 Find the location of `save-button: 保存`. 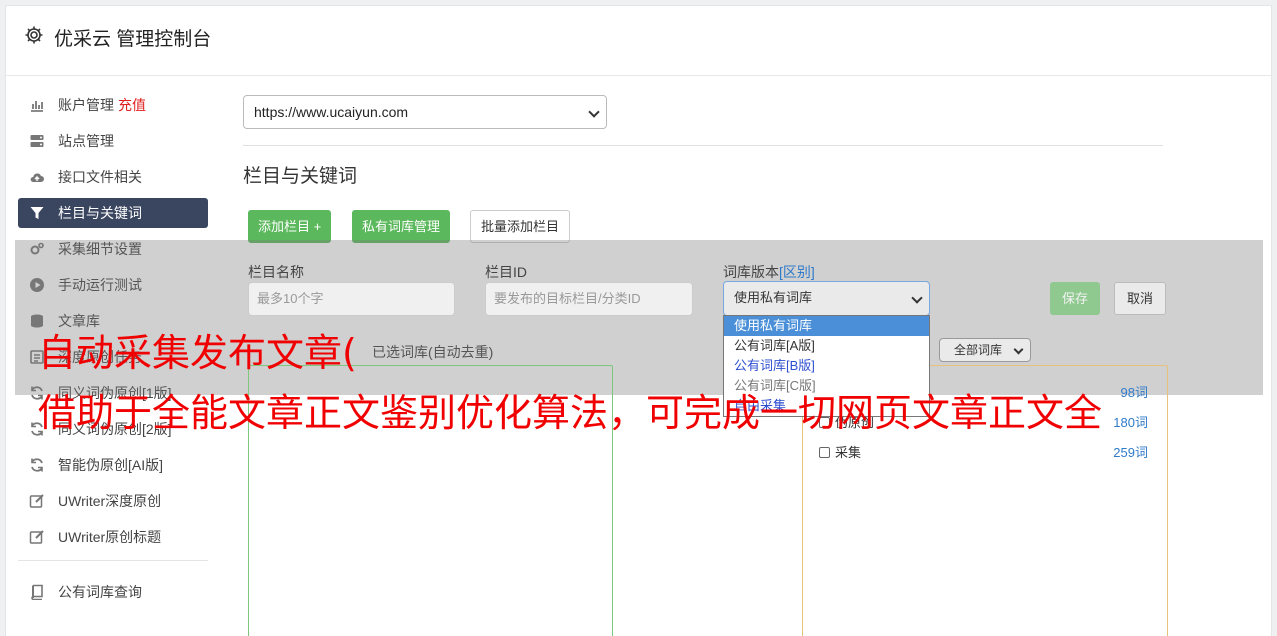

save-button: 保存 is located at coordinates (1075, 298).